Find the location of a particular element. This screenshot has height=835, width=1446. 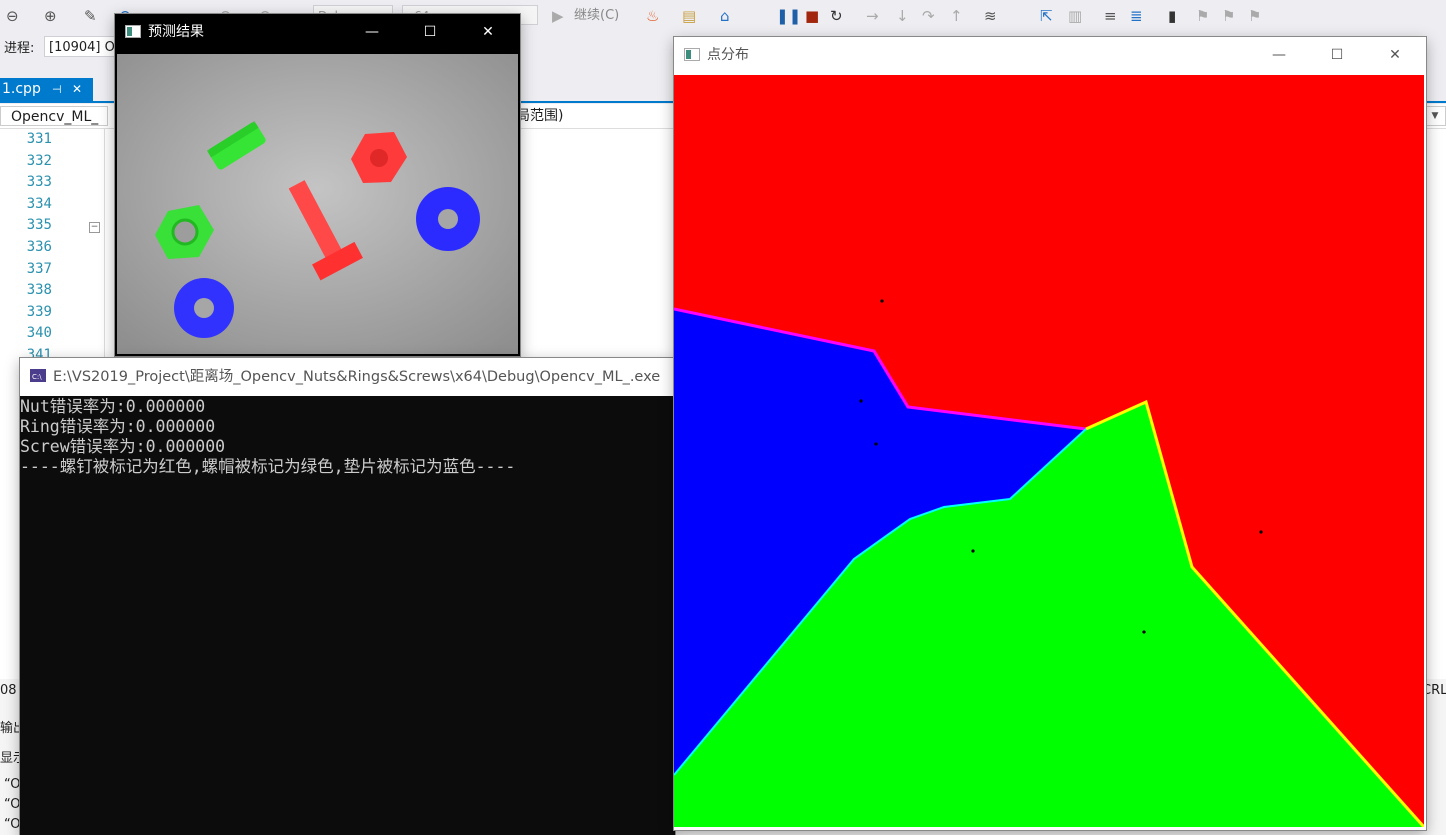

browser-icon: ⌂ is located at coordinates (725, 16).